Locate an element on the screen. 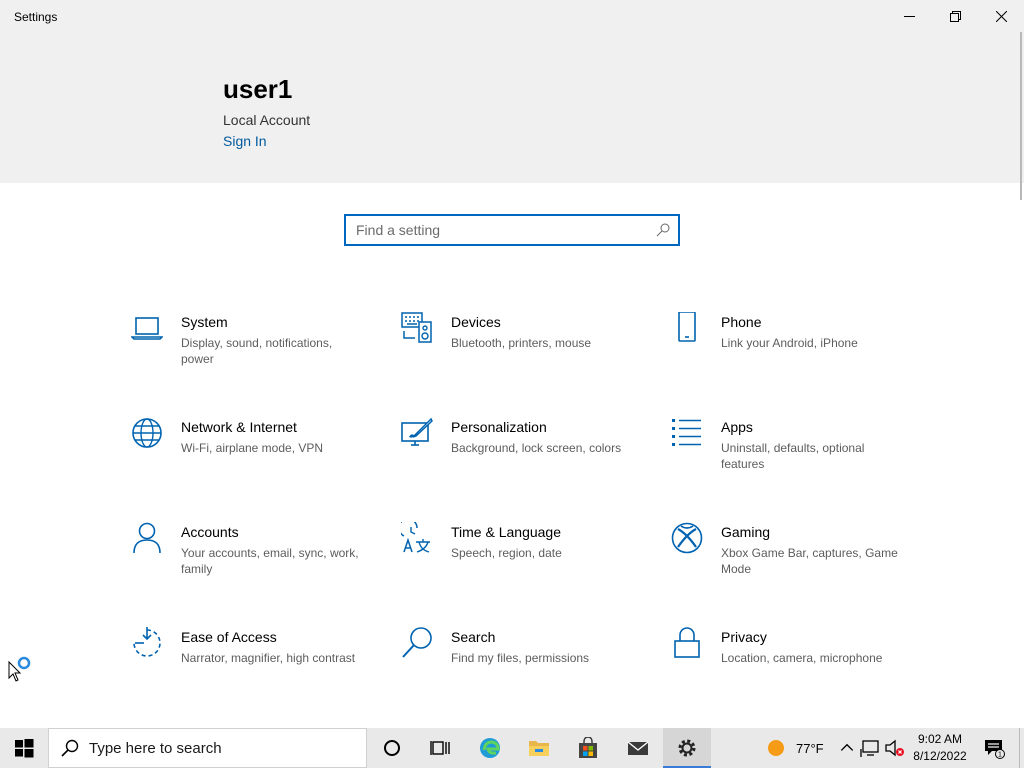 This screenshot has height=768, width=1024. paintbrush-monitor-icon is located at coordinates (417, 431).